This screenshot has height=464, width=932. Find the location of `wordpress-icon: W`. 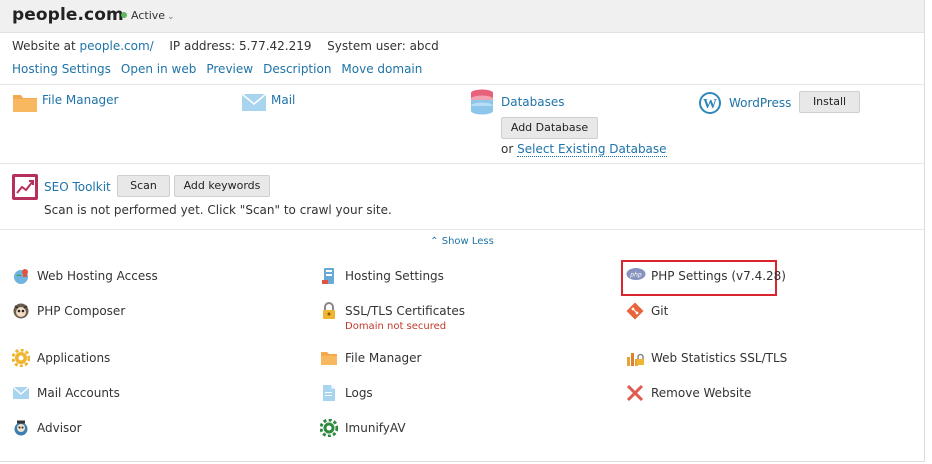

wordpress-icon: W is located at coordinates (710, 103).